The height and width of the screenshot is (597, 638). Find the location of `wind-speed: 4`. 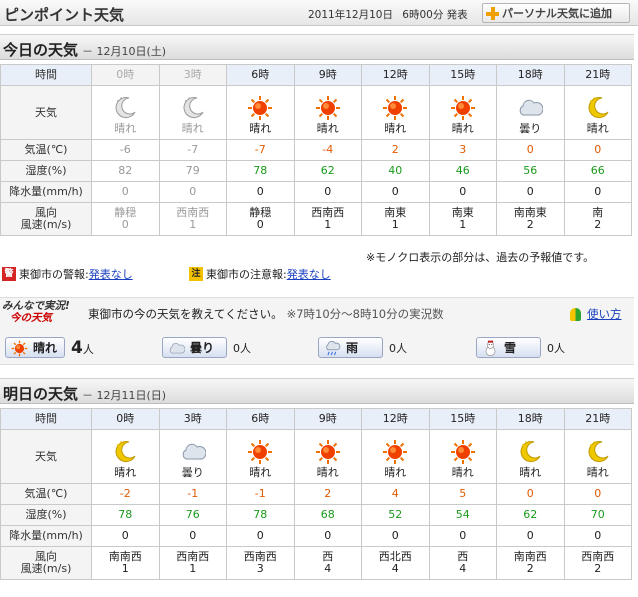

wind-speed: 4 is located at coordinates (463, 568).